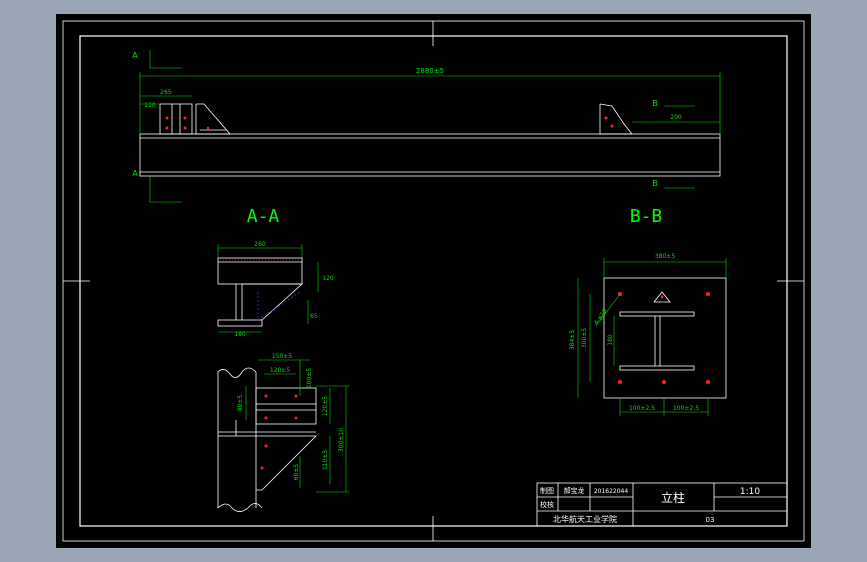 Image resolution: width=867 pixels, height=562 pixels. What do you see at coordinates (280, 370) in the screenshot?
I see `detail-top-2-dim: 120±5` at bounding box center [280, 370].